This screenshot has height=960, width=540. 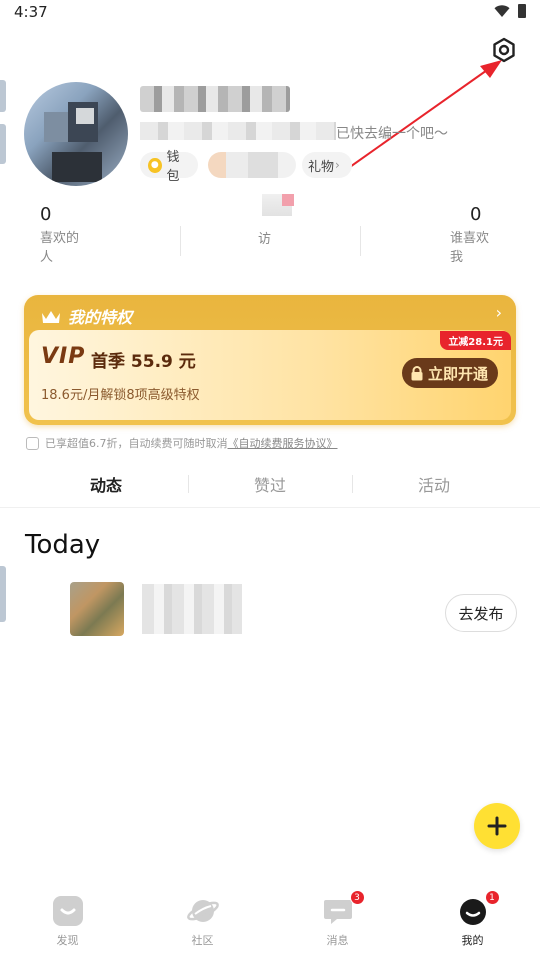 I want to click on vip-subtitle: 18.6元/月解锁8项高级特权, so click(x=120, y=395).